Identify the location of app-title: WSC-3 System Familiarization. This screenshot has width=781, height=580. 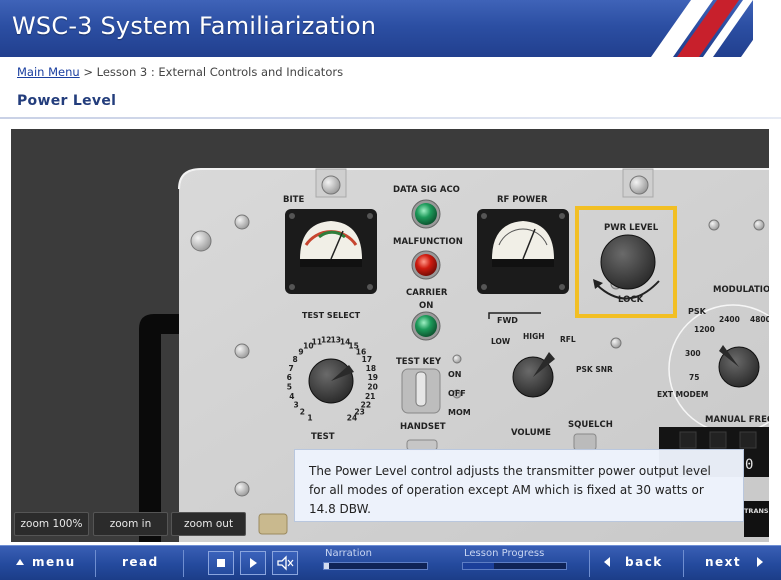
(194, 26).